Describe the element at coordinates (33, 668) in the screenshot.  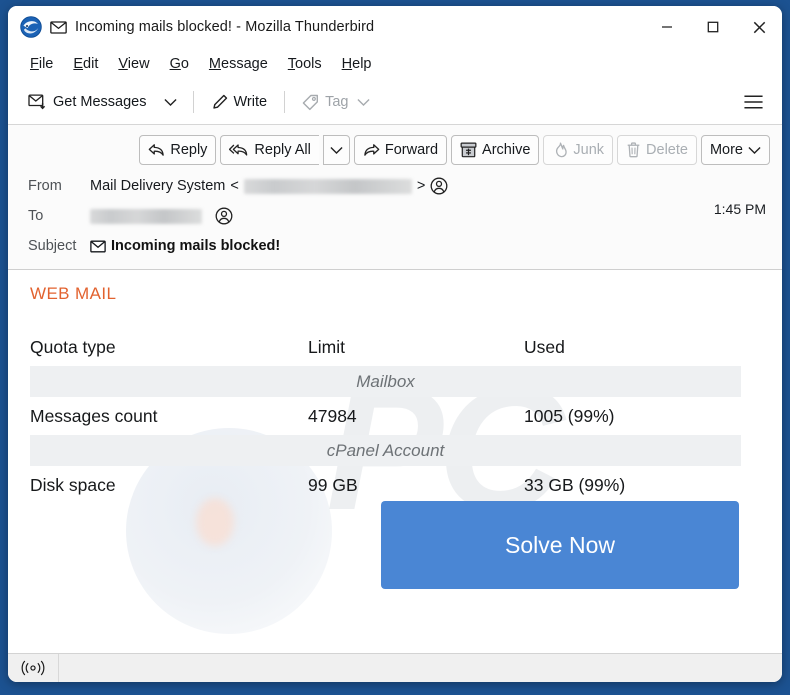
I see `connection-status-cell` at that location.